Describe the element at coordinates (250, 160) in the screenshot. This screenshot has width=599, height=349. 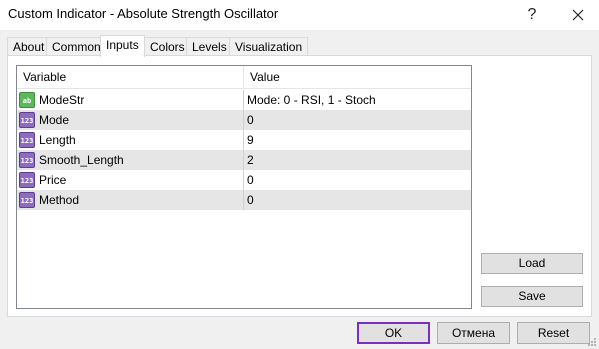
I see `variable-value: 2` at that location.